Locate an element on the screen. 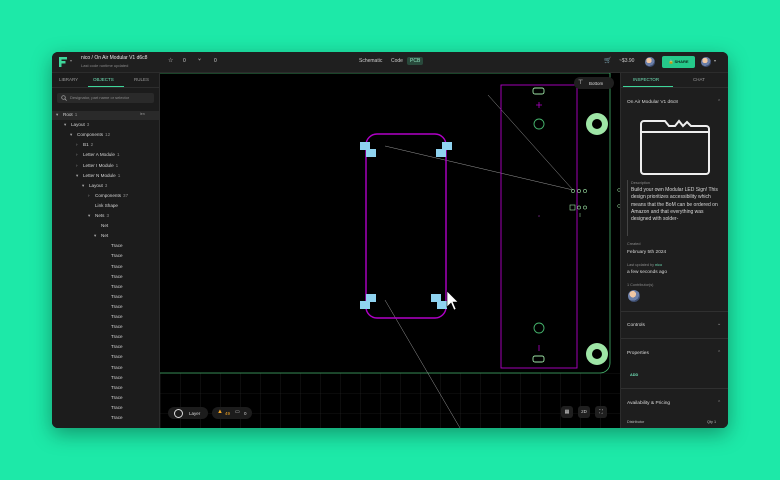 Image resolution: width=780 pixels, height=480 pixels. tree-item: › Components 37 is located at coordinates (108, 197).